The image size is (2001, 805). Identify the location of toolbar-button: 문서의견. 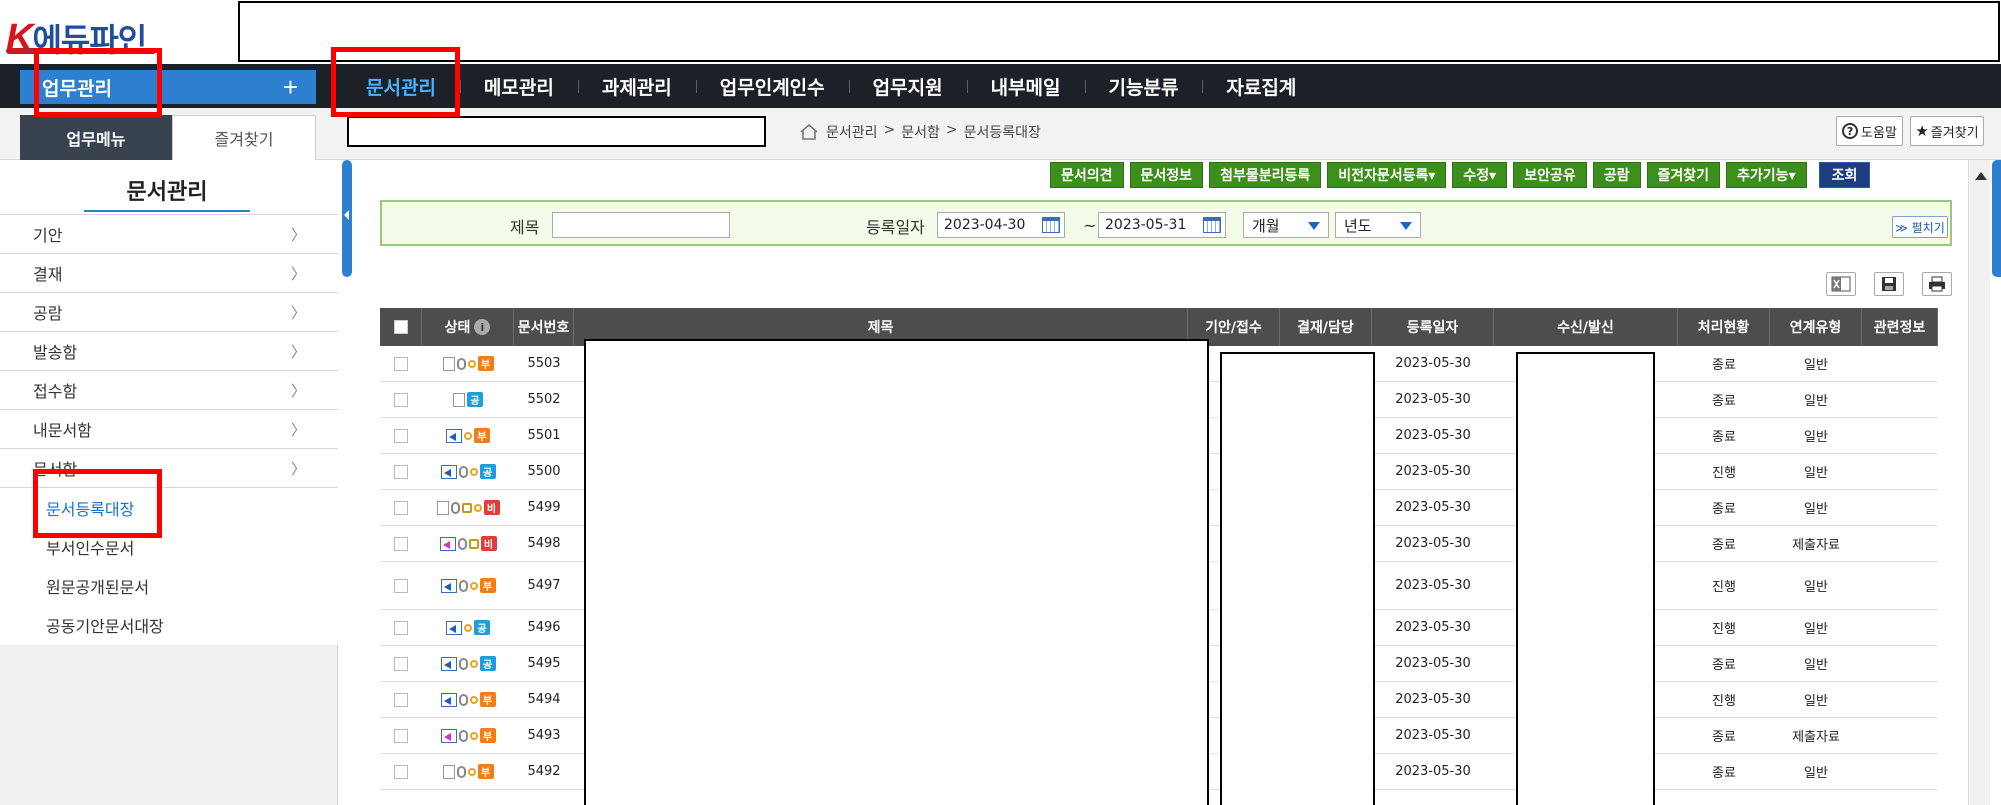
(1087, 175).